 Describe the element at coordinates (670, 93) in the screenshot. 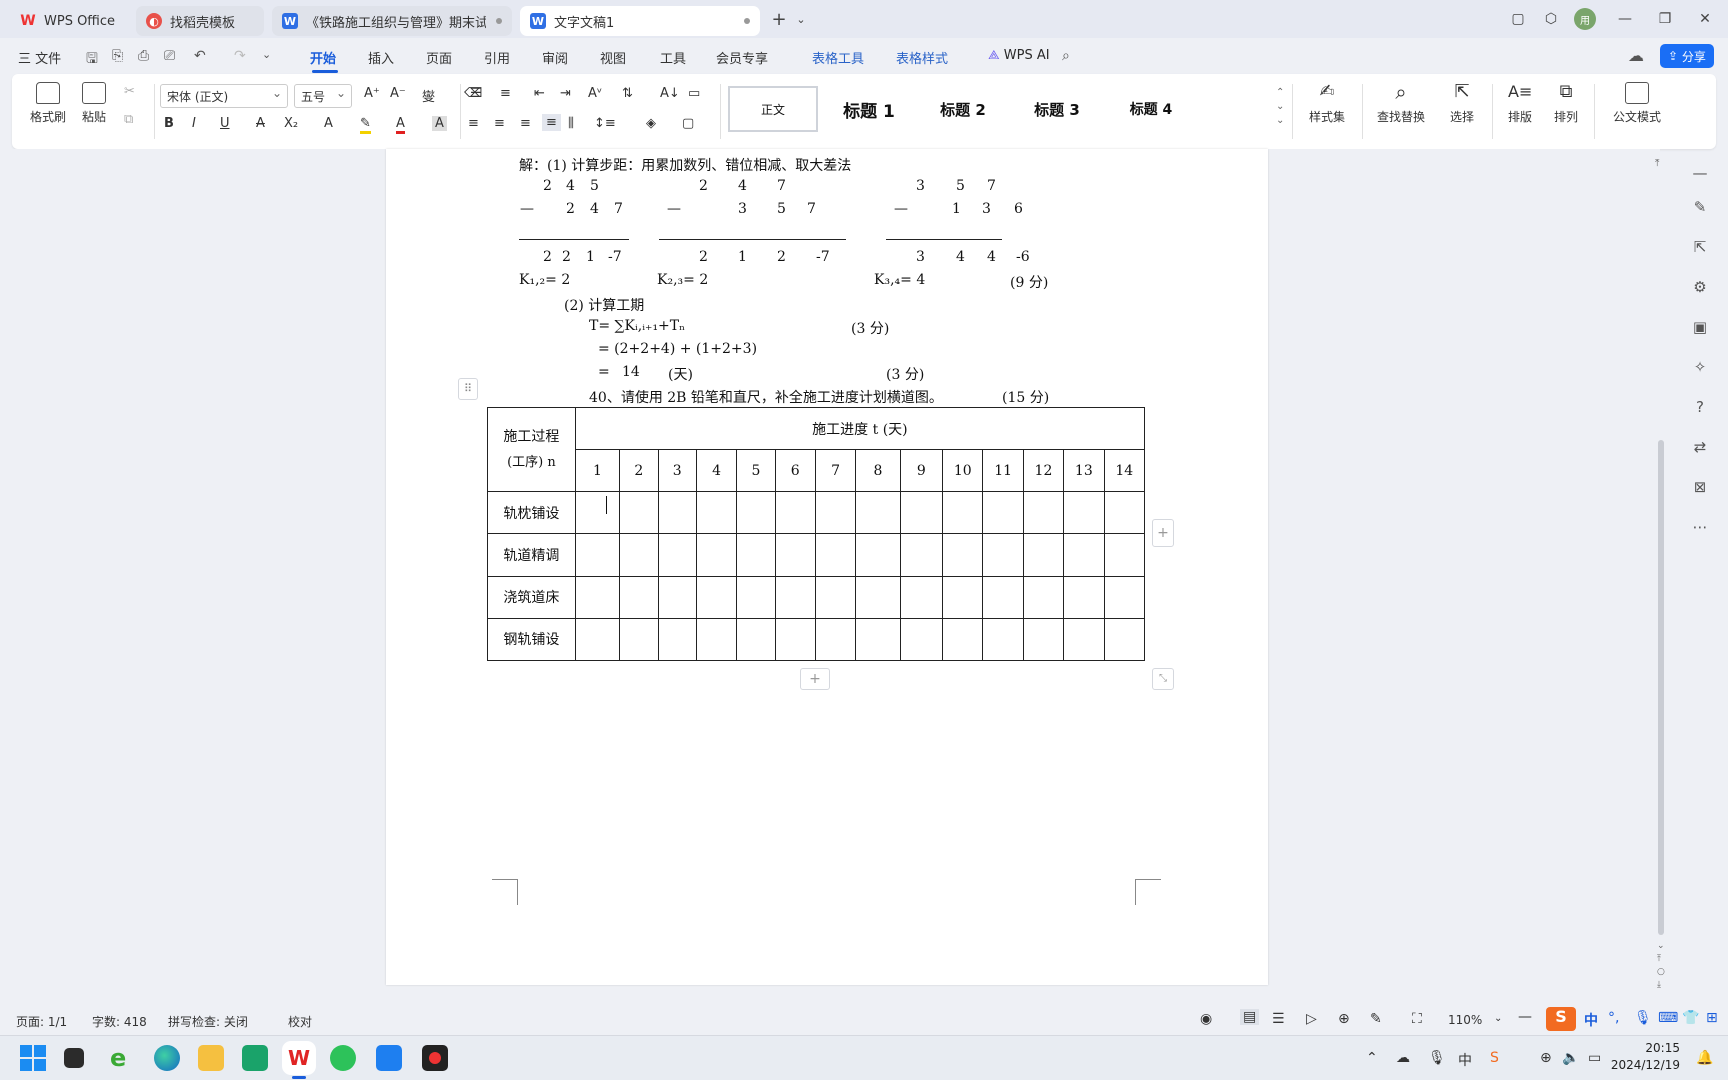

I see `show-marks-icon: A↓` at that location.